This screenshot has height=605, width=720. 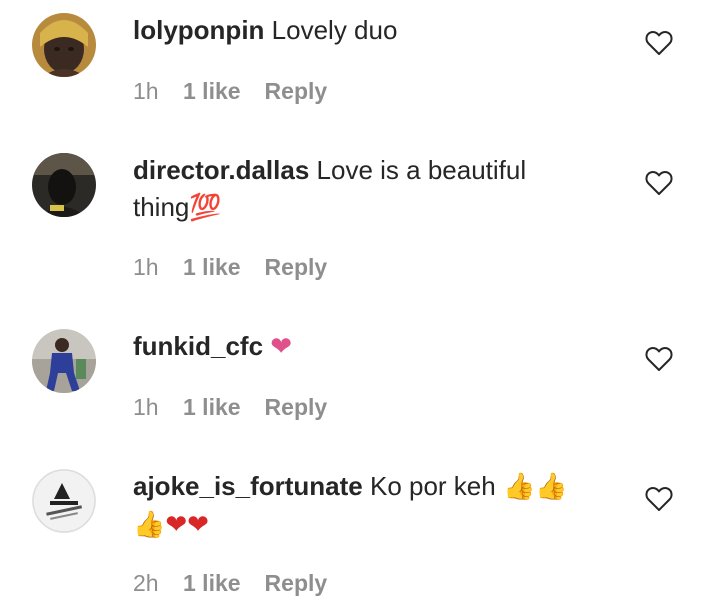 What do you see at coordinates (161, 207) in the screenshot?
I see `comment-text-continued: thing` at bounding box center [161, 207].